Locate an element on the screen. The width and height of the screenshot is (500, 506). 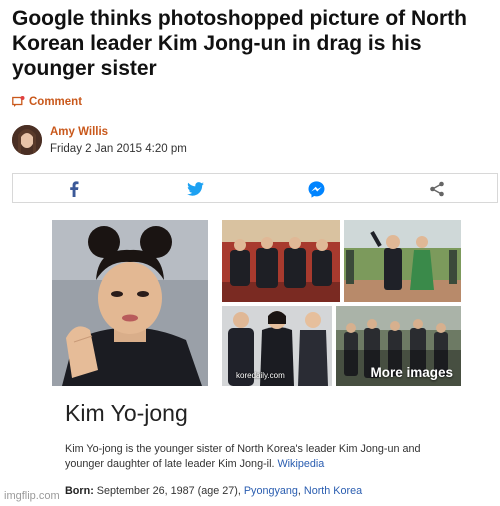
more-images-label: More images is located at coordinates (411, 372).